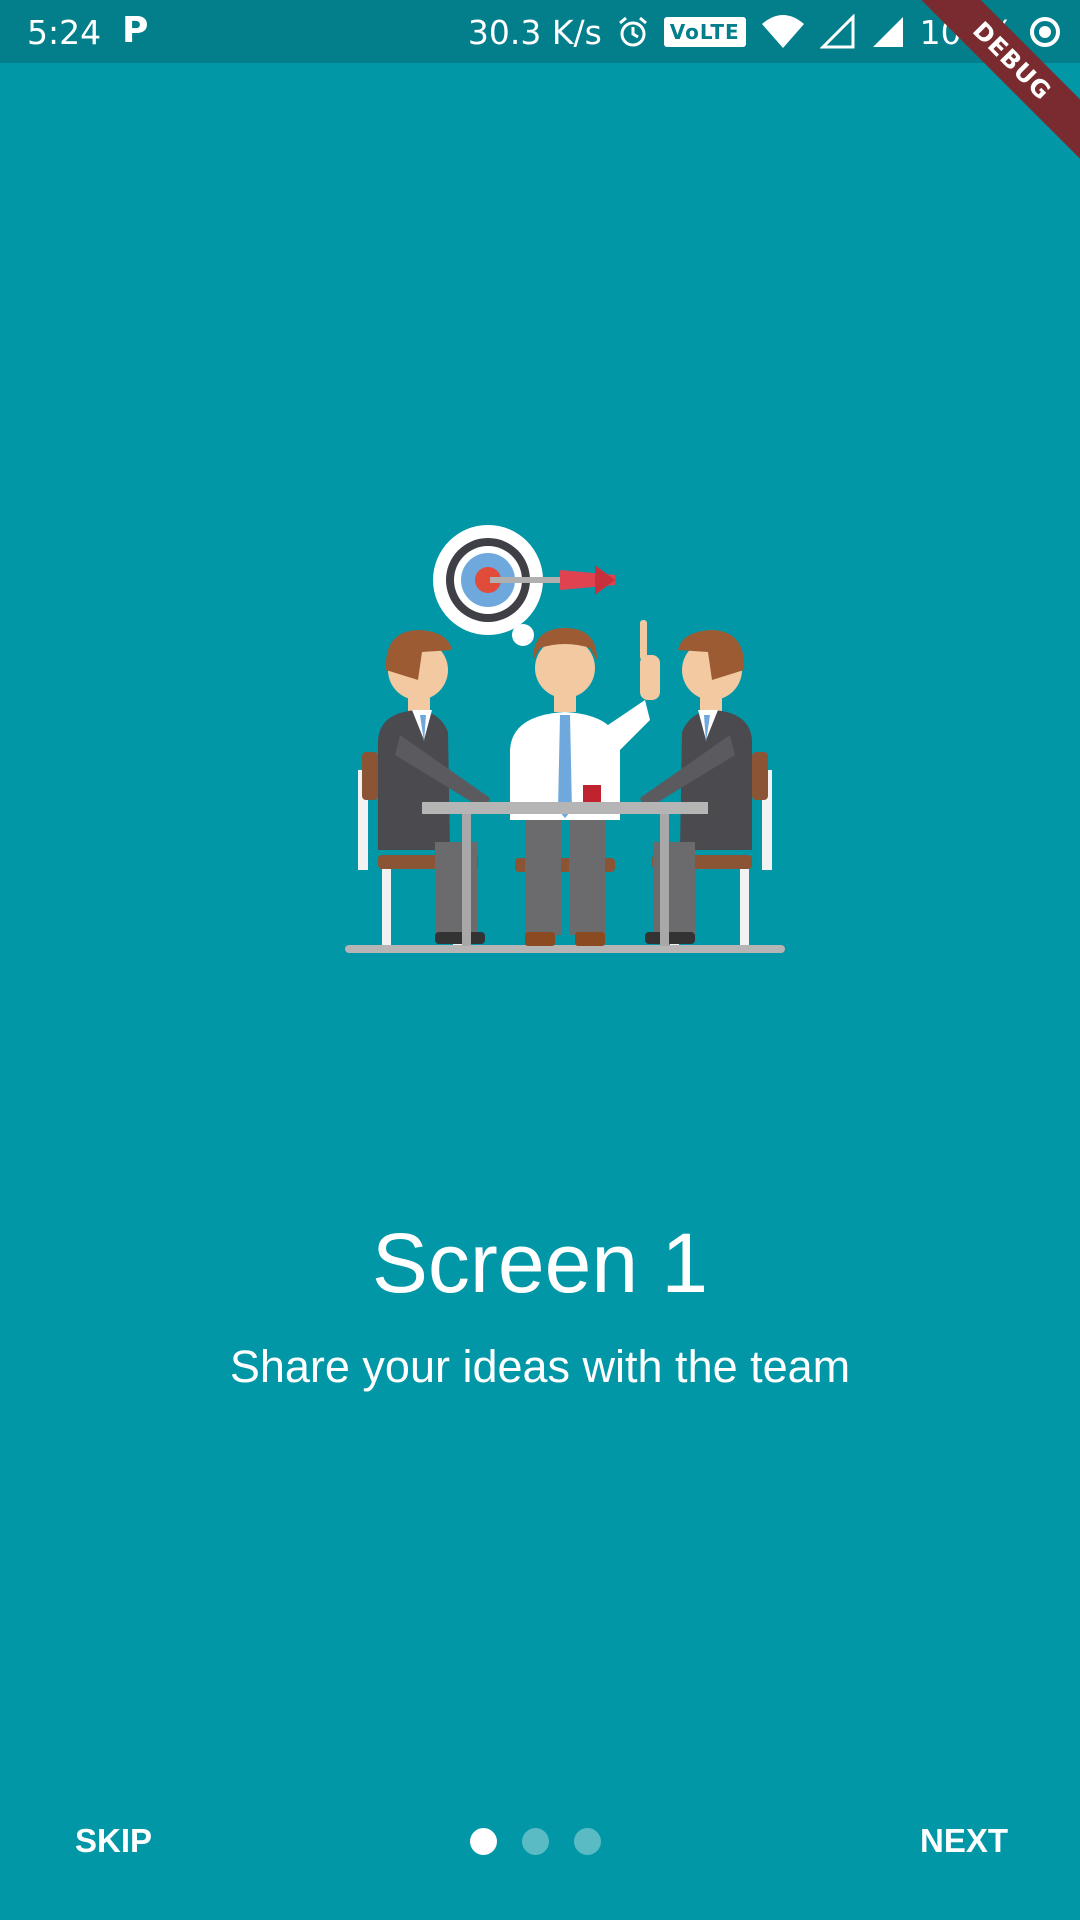 This screenshot has height=1920, width=1080. What do you see at coordinates (704, 32) in the screenshot?
I see `volte-badge: VoLTE` at bounding box center [704, 32].